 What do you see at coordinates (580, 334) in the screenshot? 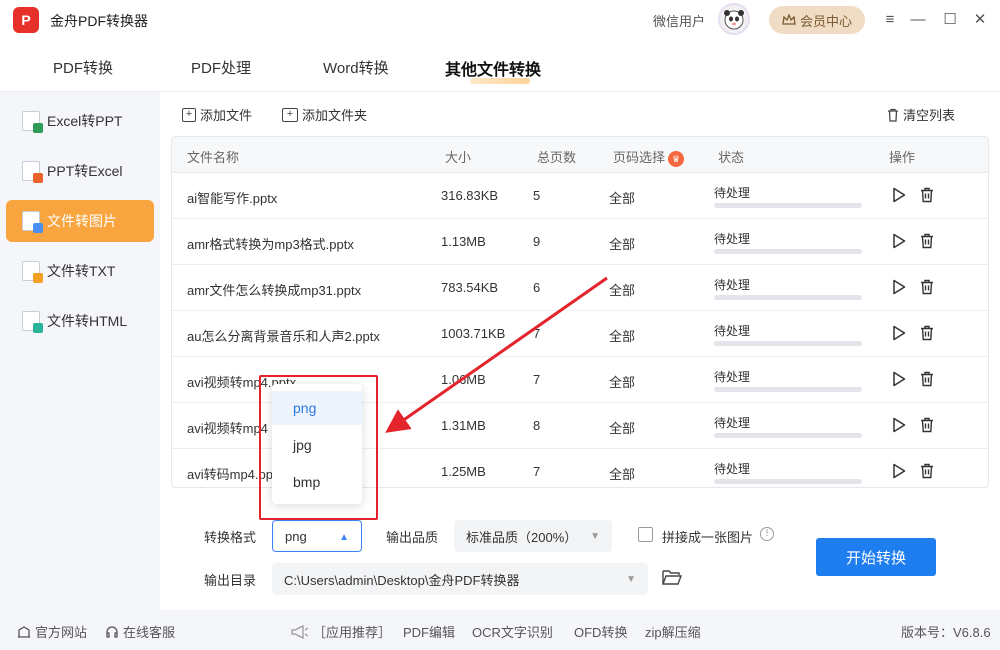
I see `table-row: au怎么分离背景音乐和人声2.pptx1003.71KB7全部待处理` at bounding box center [580, 334].